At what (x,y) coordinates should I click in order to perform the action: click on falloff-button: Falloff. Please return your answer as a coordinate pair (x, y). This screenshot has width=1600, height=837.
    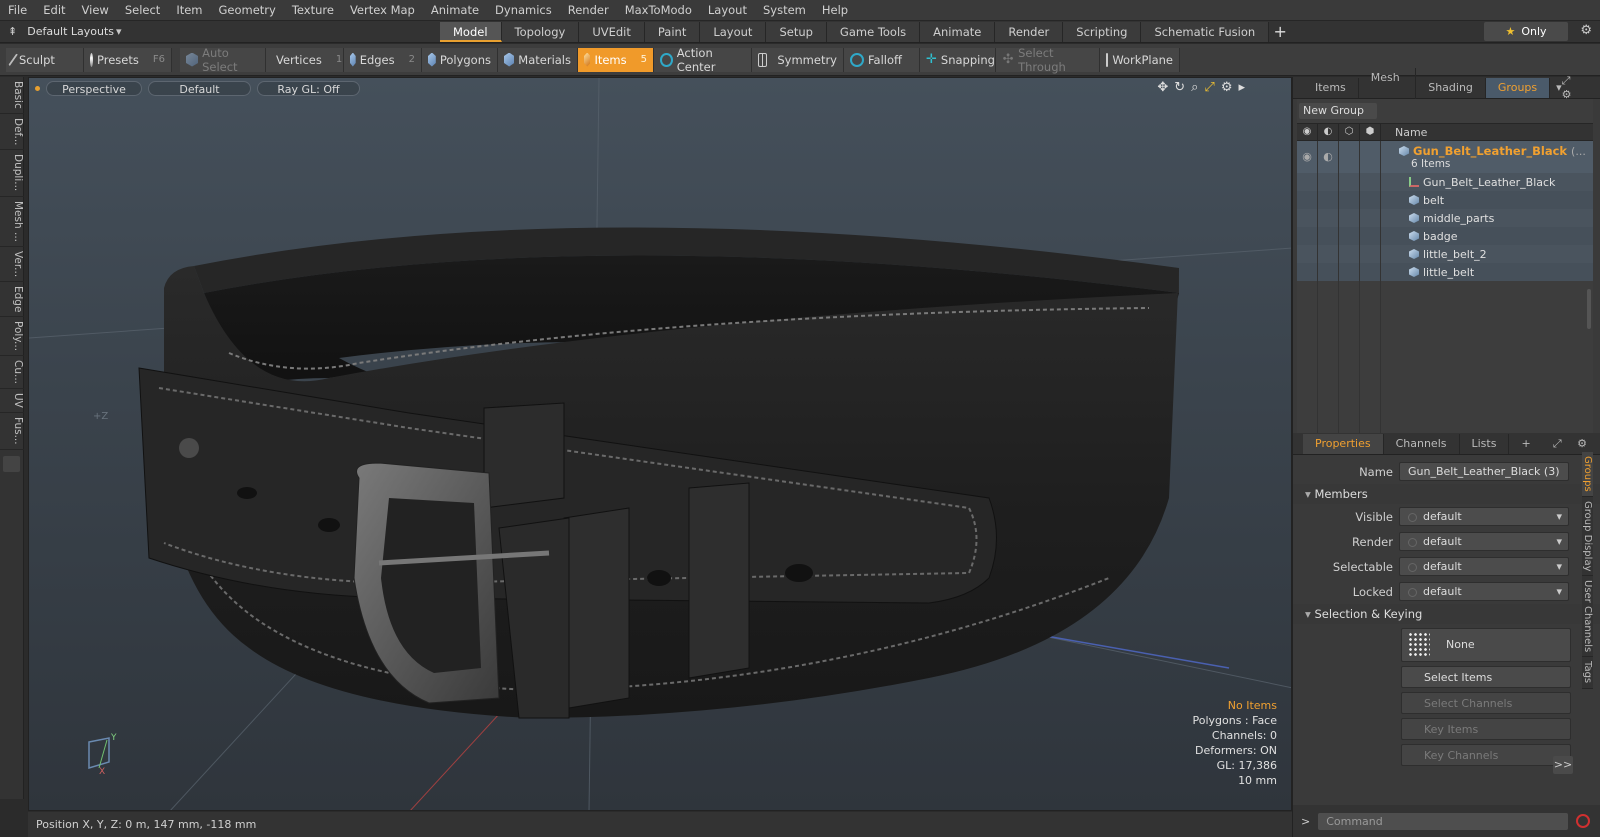
    Looking at the image, I should click on (882, 59).